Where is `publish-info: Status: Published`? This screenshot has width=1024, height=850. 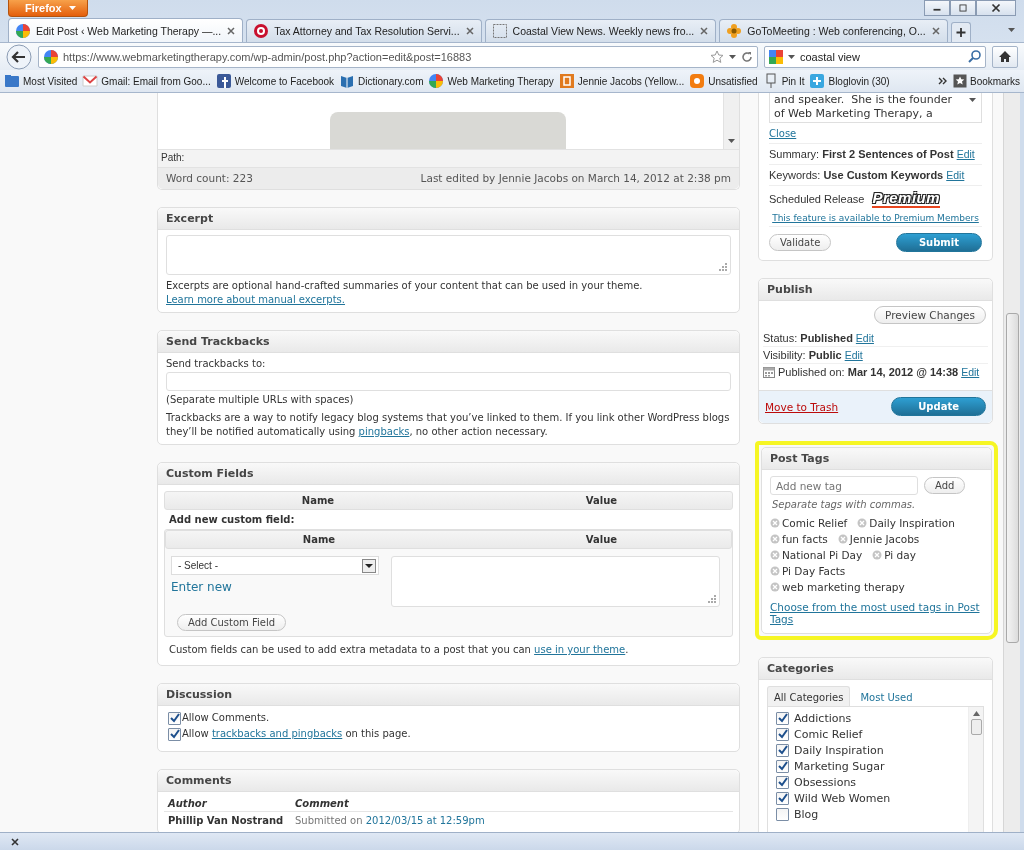
publish-info: Status: Published is located at coordinates (808, 338).